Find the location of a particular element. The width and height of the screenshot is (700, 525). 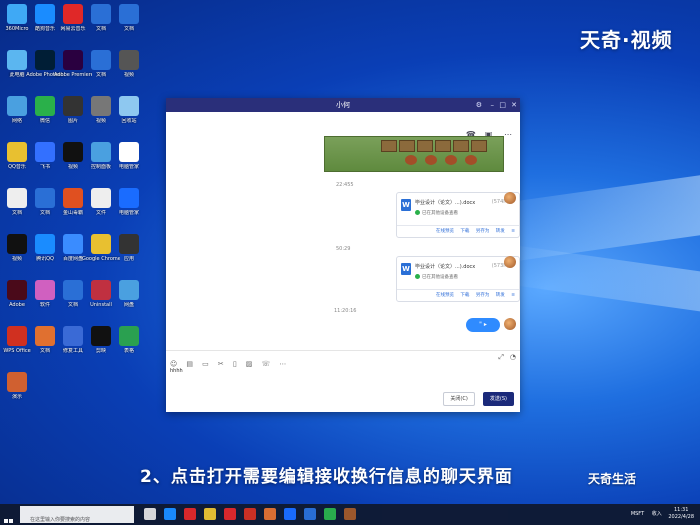

clock: 11:31 2022/4/28 is located at coordinates (681, 514).